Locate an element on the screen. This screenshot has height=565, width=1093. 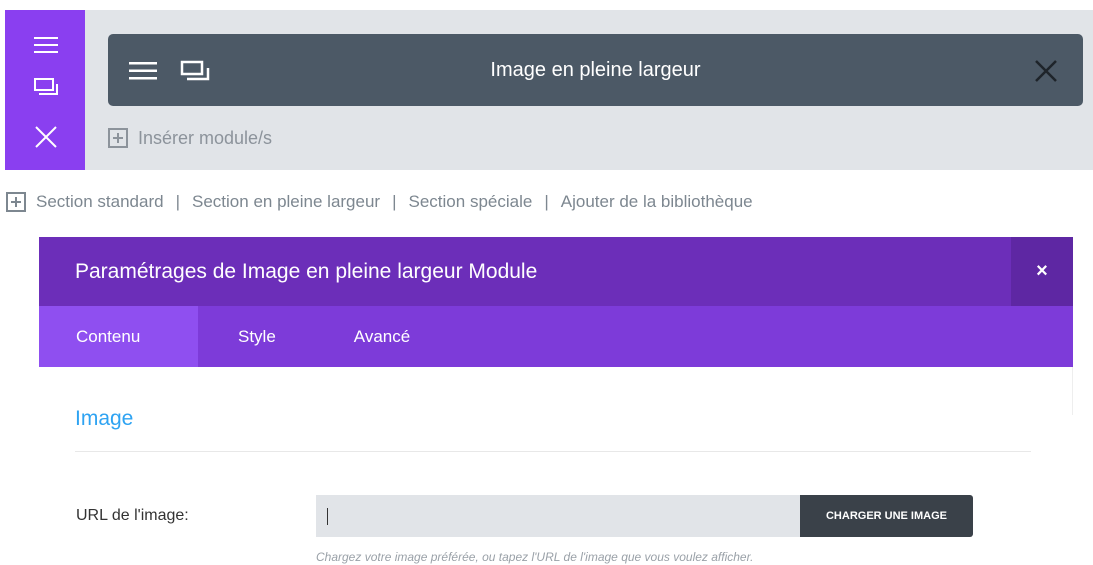
tab-style: Style is located at coordinates (258, 336).